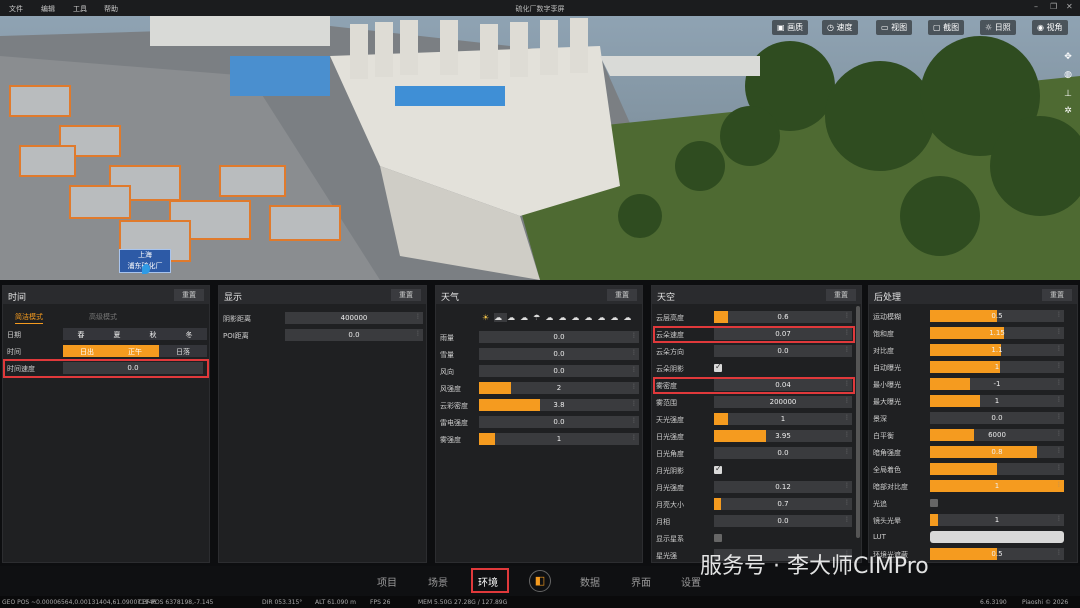 This screenshot has height=608, width=1080. What do you see at coordinates (998, 27) in the screenshot?
I see `sunlight-button: ☼ 日照` at bounding box center [998, 27].